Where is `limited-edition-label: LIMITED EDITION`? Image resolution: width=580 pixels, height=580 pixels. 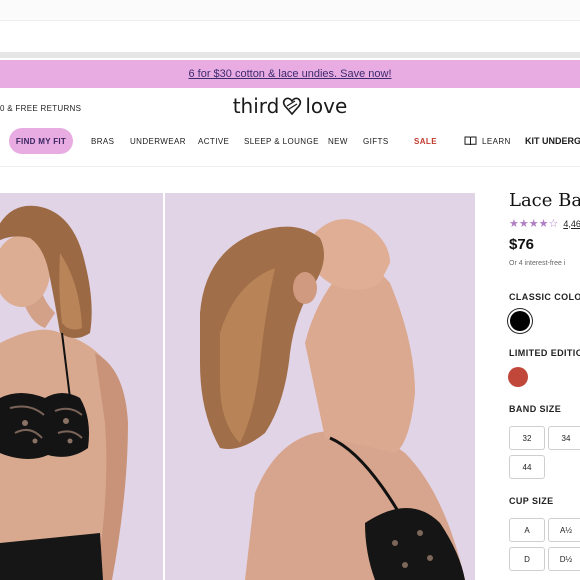 limited-edition-label: LIMITED EDITION is located at coordinates (544, 353).